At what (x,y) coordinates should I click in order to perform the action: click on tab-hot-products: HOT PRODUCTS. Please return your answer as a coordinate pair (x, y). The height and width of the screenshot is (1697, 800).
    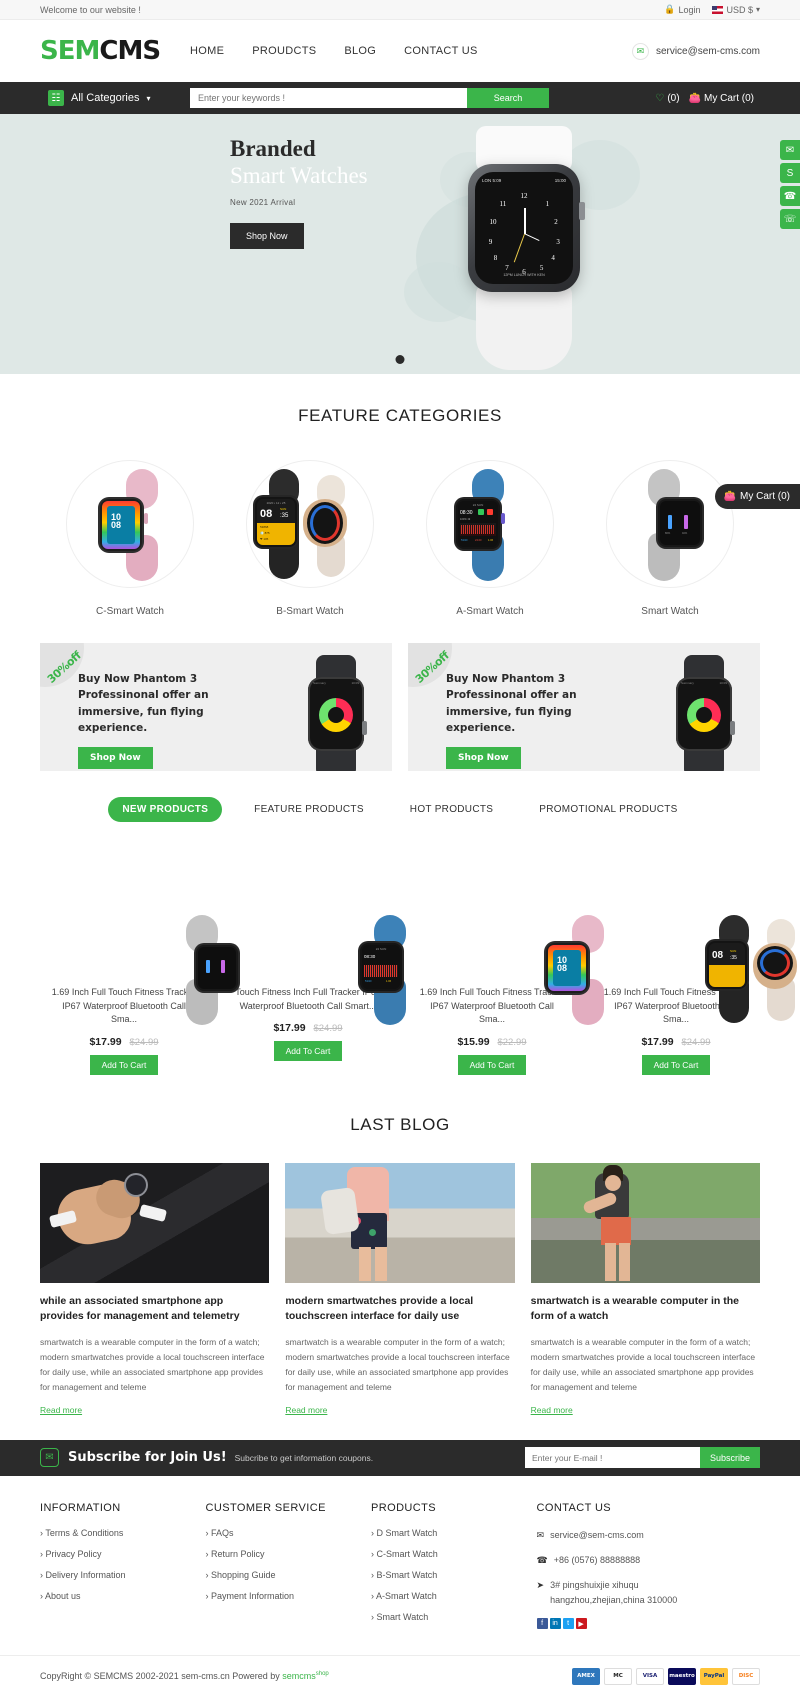
    Looking at the image, I should click on (451, 809).